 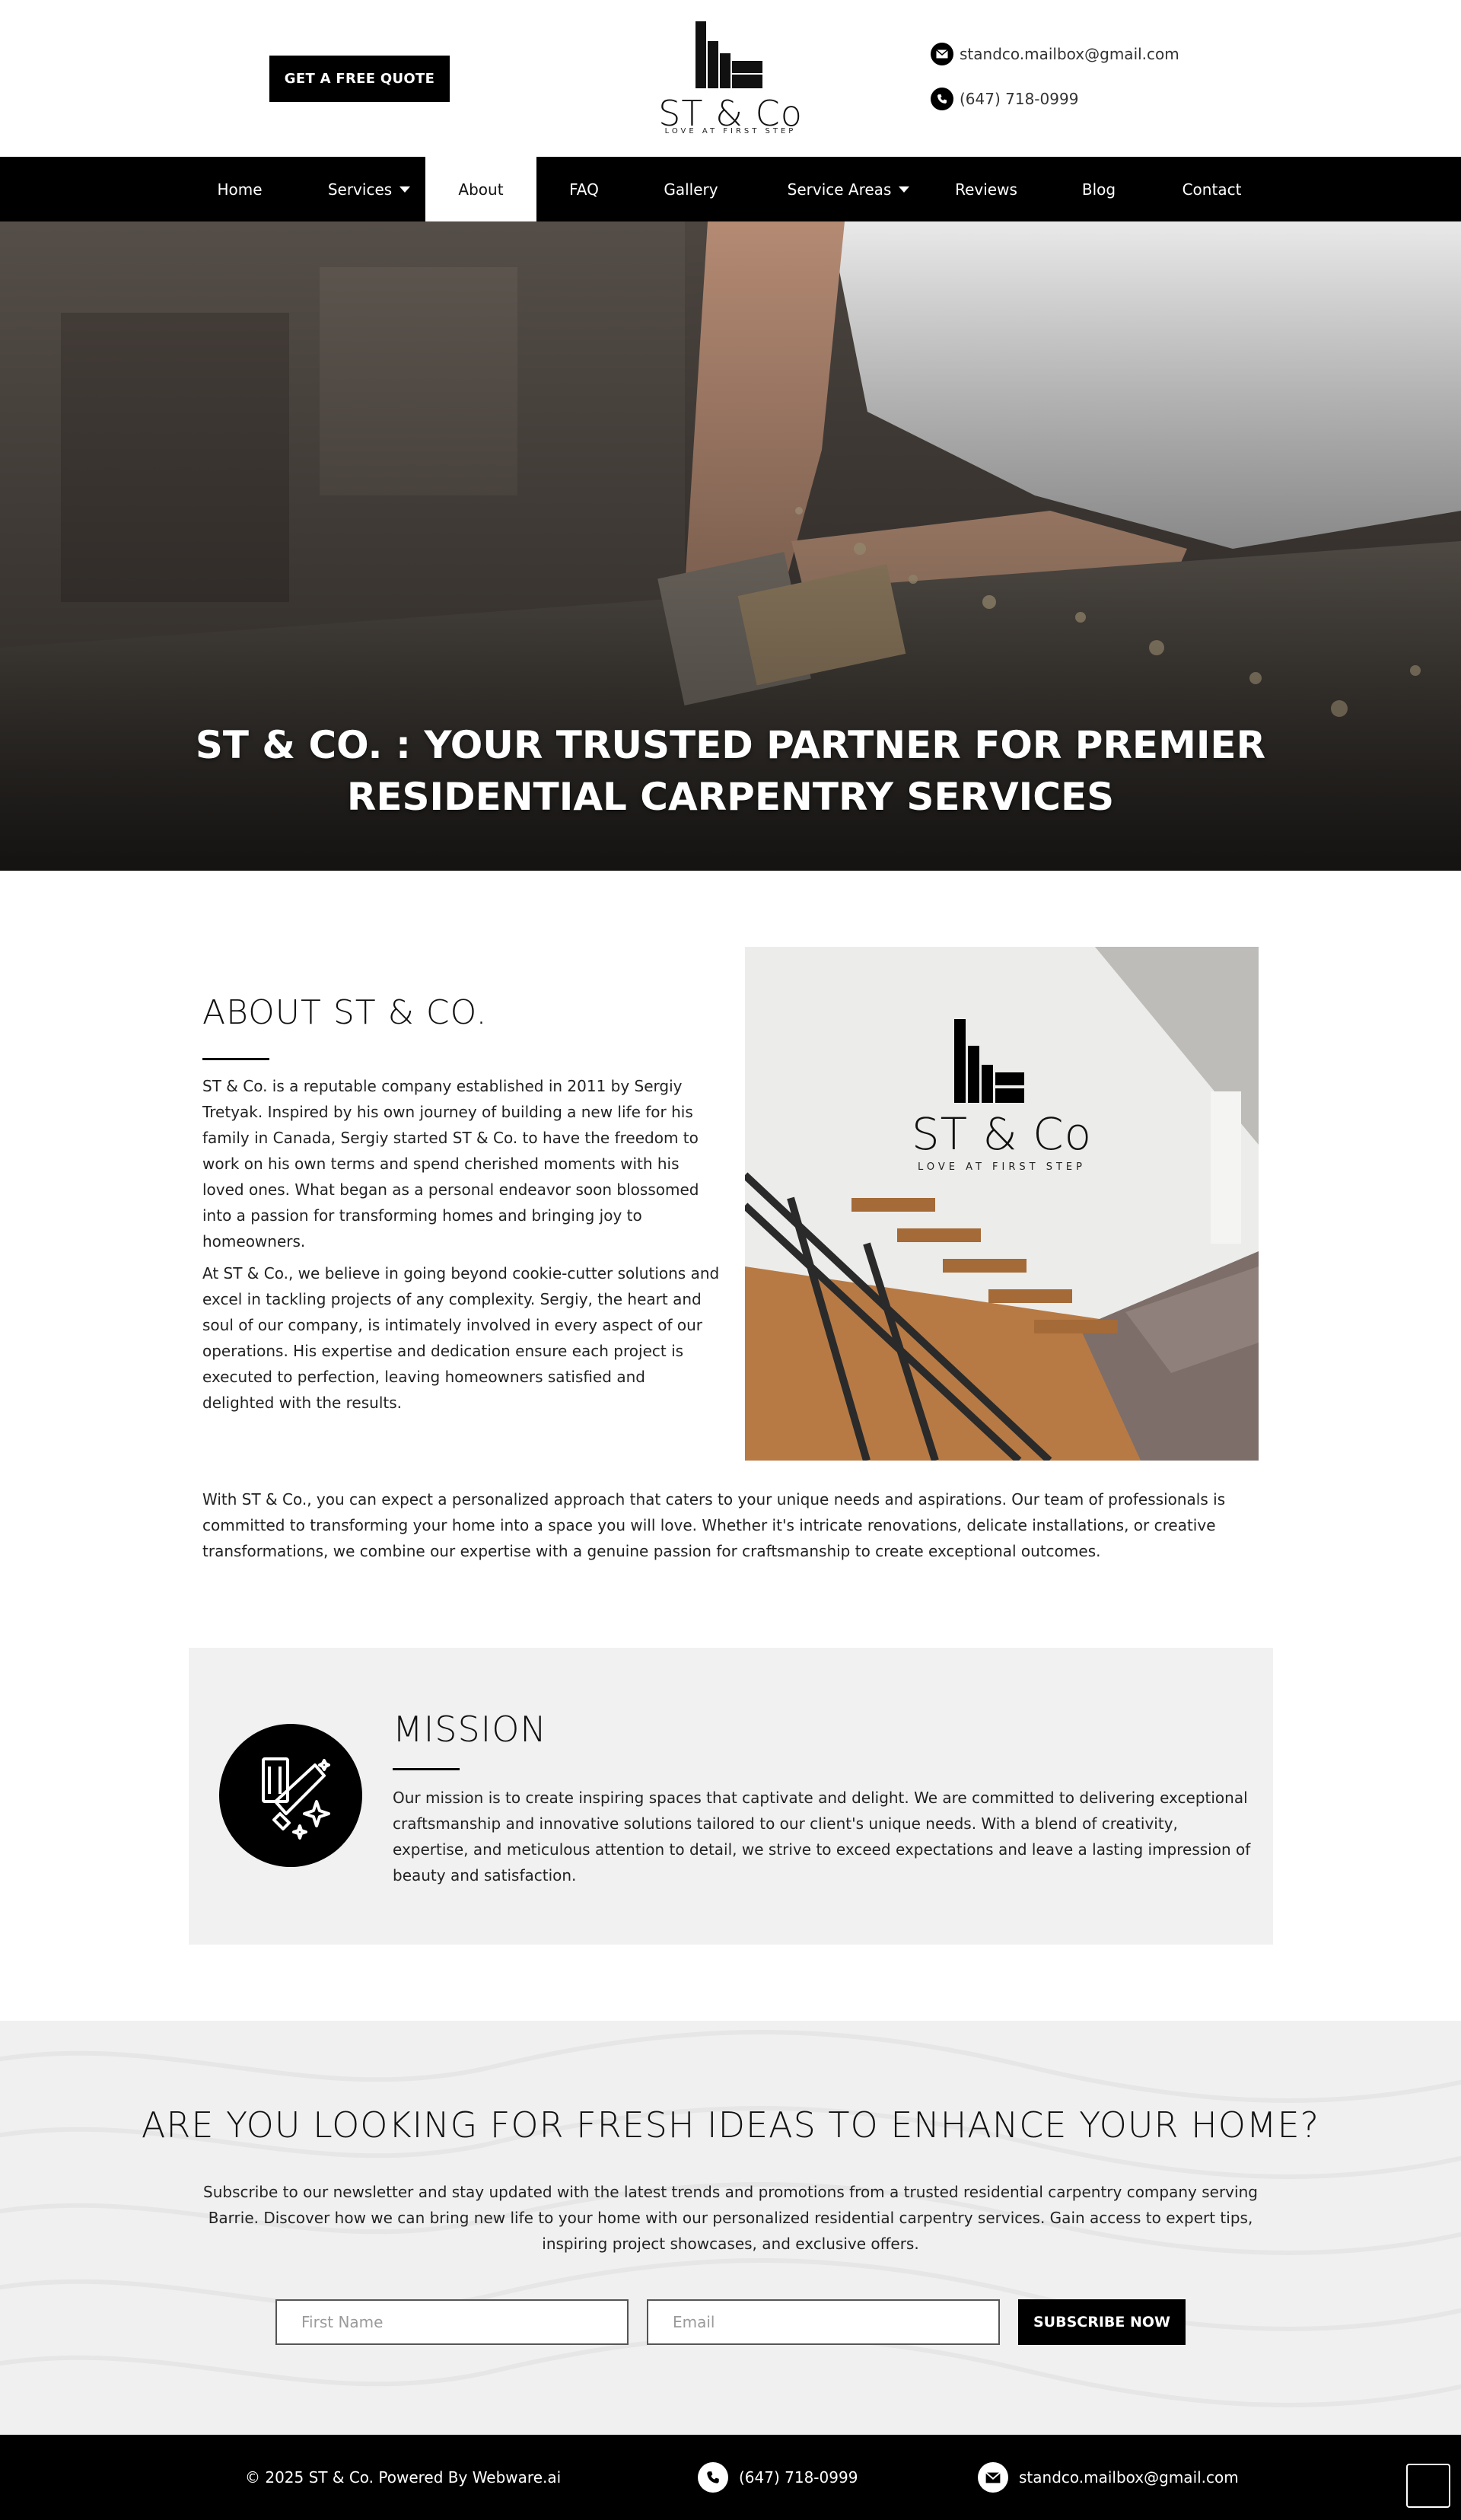 I want to click on site-logo: ST & Co LOVE AT FIRST STEP, so click(x=730, y=79).